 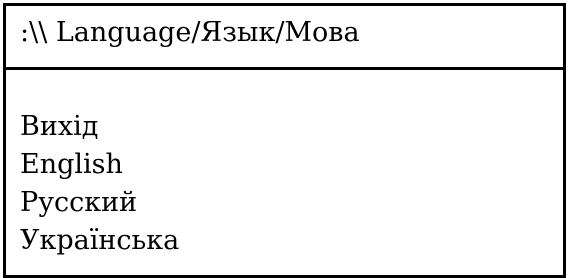 What do you see at coordinates (99, 165) in the screenshot?
I see `menu-item-english: English` at bounding box center [99, 165].